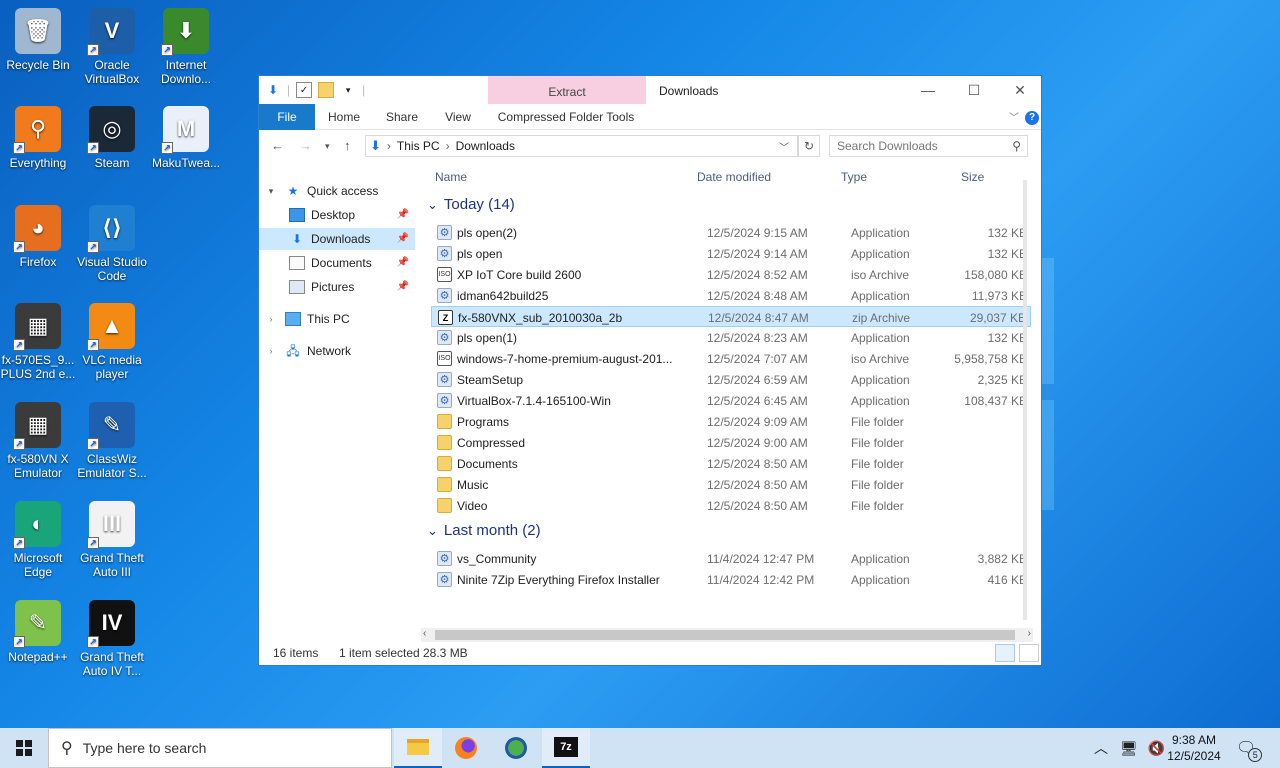  Describe the element at coordinates (305, 145) in the screenshot. I see `forward-arrow-icon: →` at that location.